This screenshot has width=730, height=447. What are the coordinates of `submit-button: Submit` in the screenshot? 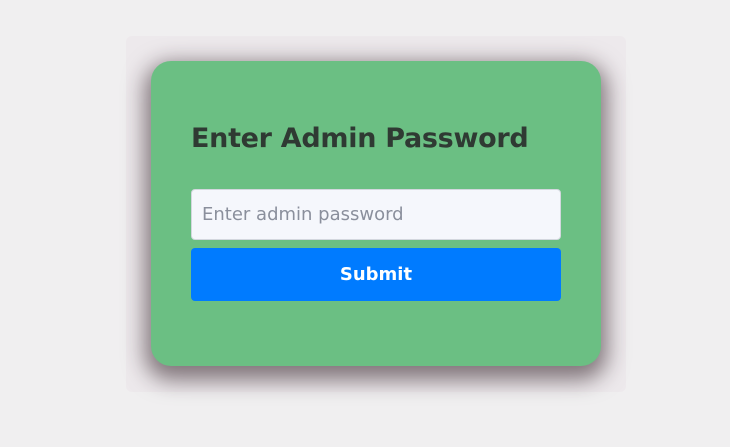 It's located at (376, 274).